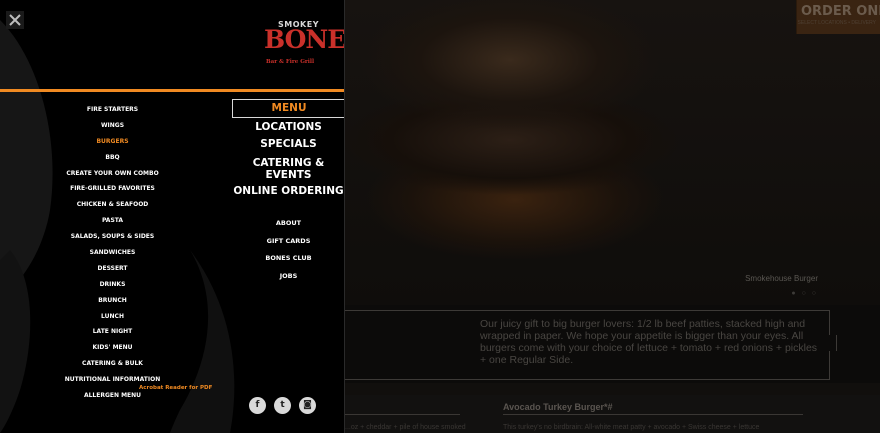 The width and height of the screenshot is (880, 433). Describe the element at coordinates (112, 269) in the screenshot. I see `menu-item-dessert: DESSERT` at that location.